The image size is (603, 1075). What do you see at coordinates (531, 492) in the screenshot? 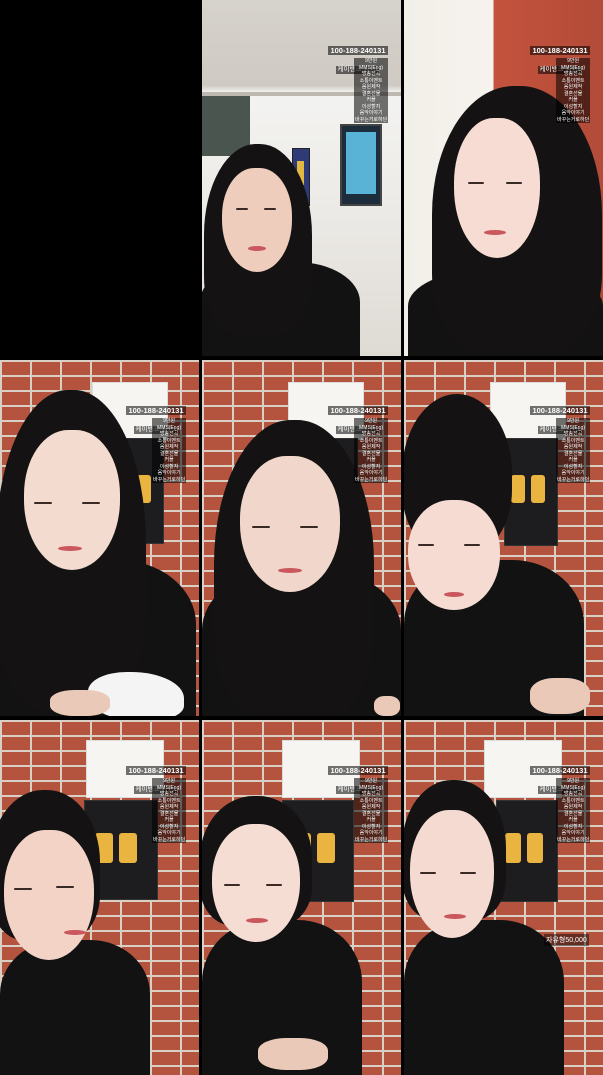
I see `beer-poster` at bounding box center [531, 492].